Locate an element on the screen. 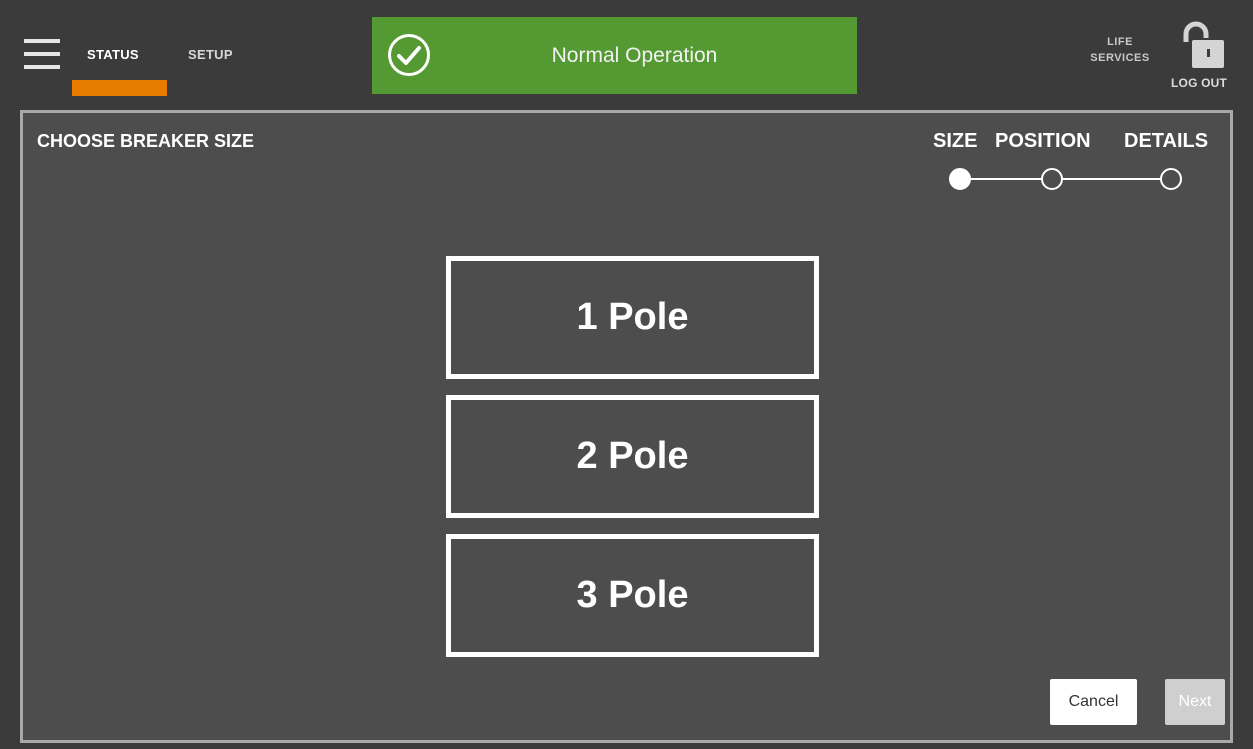  menu-icon is located at coordinates (42, 54).